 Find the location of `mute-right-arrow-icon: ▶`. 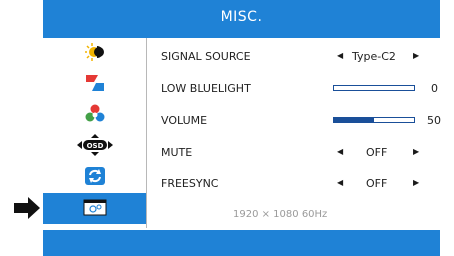

mute-right-arrow-icon: ▶ is located at coordinates (416, 151).